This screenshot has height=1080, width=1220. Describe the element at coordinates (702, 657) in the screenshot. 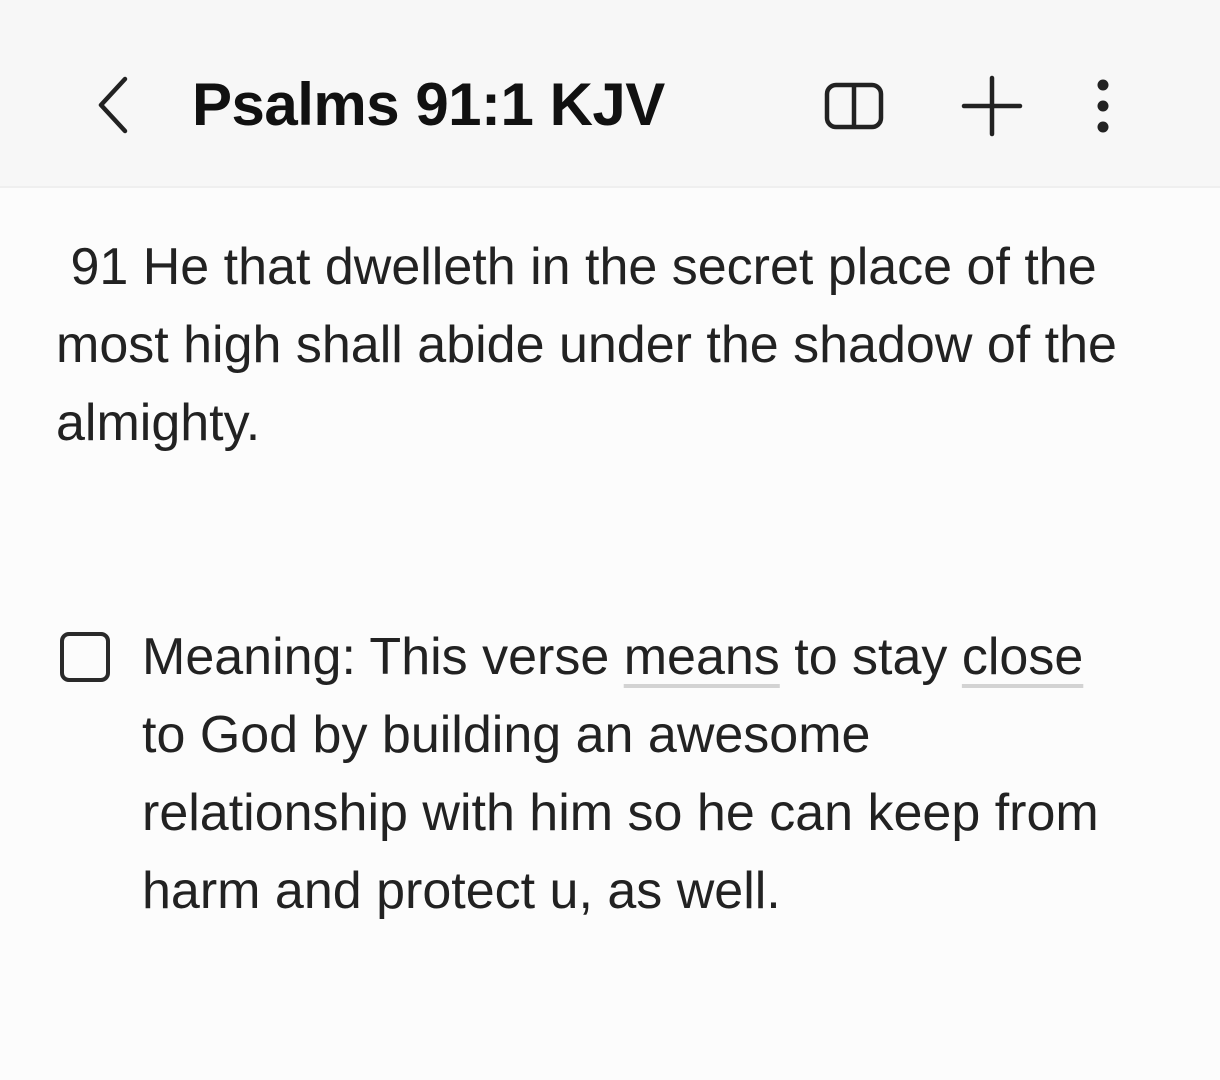

I see `spellcheck-word: means` at that location.